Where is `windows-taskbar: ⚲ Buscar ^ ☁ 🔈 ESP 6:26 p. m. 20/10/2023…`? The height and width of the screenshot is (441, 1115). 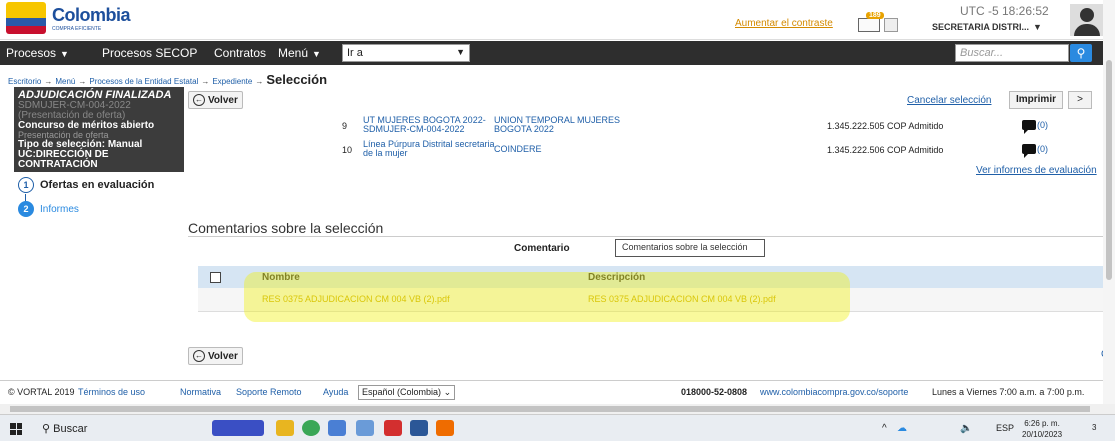
windows-taskbar: ⚲ Buscar ^ ☁ 🔈 ESP 6:26 p. m. 20/10/2023… is located at coordinates (557, 427).